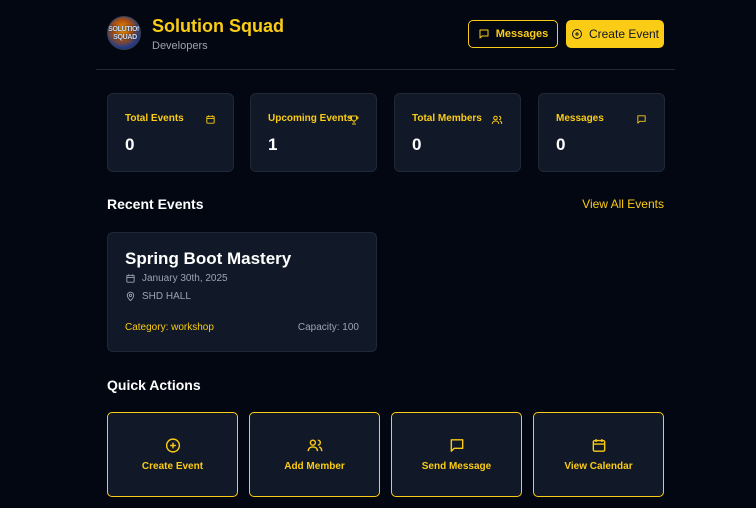 This screenshot has height=508, width=756. I want to click on quick-action-label: Create Event, so click(172, 466).